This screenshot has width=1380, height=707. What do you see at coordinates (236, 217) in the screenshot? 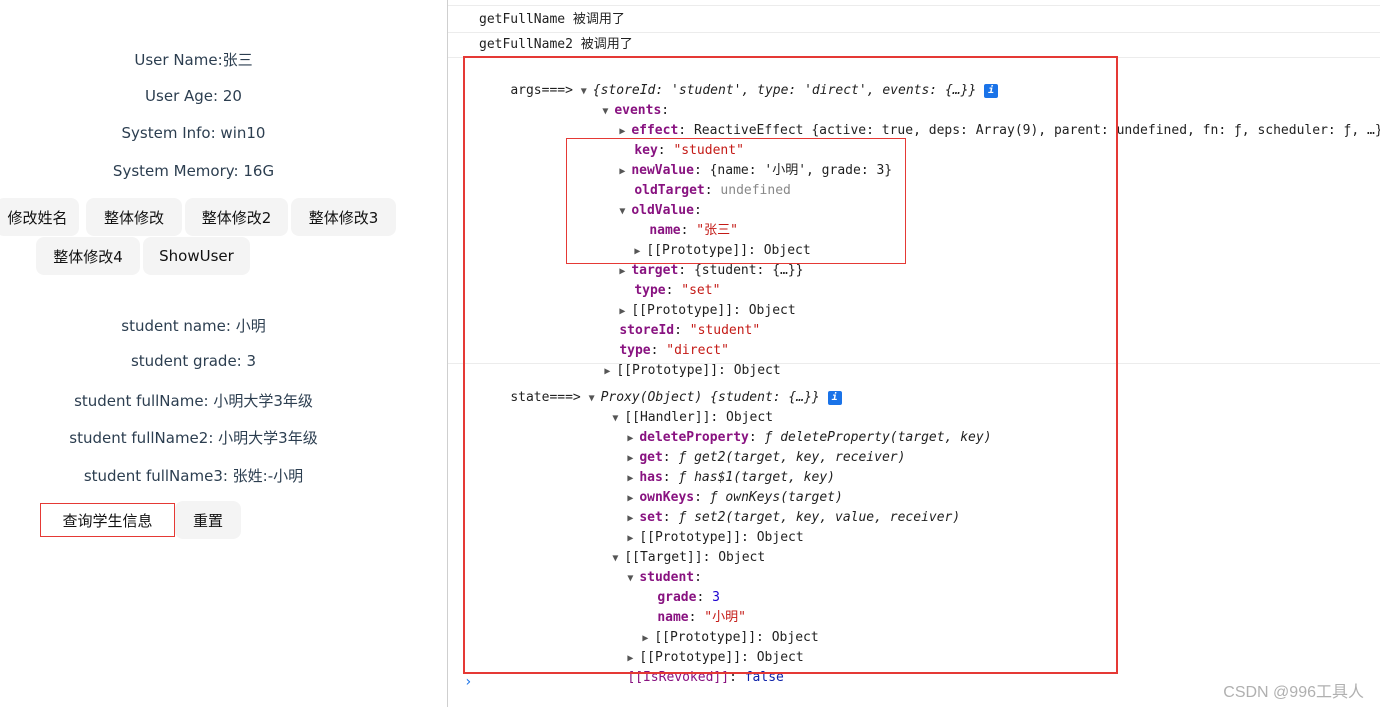
I see `overall-modify2-button: 整体修改2` at bounding box center [236, 217].